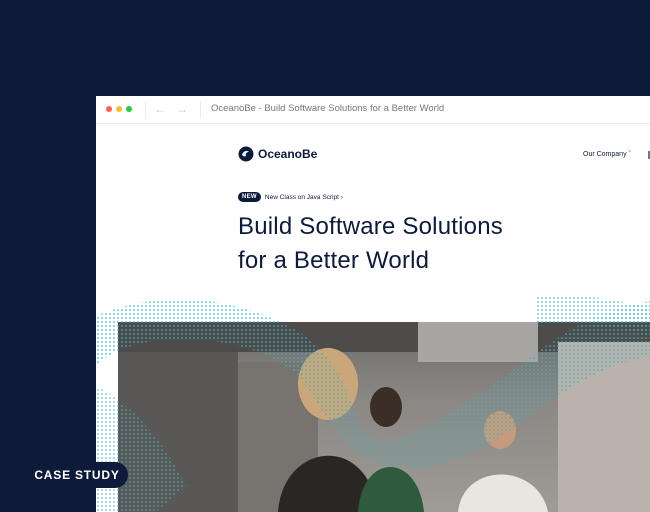 This screenshot has width=650, height=512. I want to click on maximize-window-button, so click(129, 109).